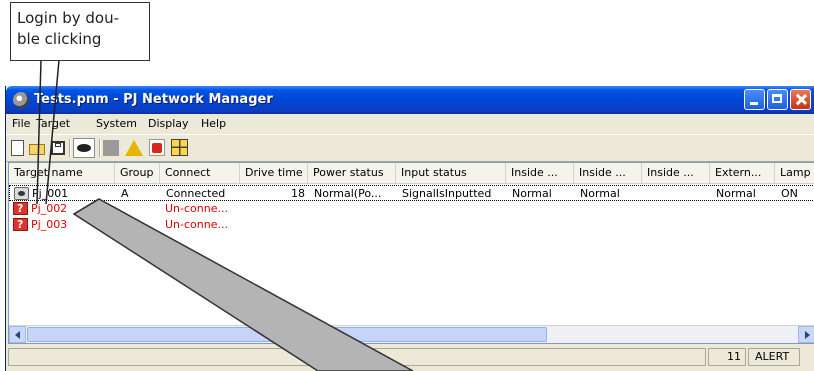 The image size is (814, 371). Describe the element at coordinates (68, 18) in the screenshot. I see `callout-text-line1: Login by dou-` at that location.